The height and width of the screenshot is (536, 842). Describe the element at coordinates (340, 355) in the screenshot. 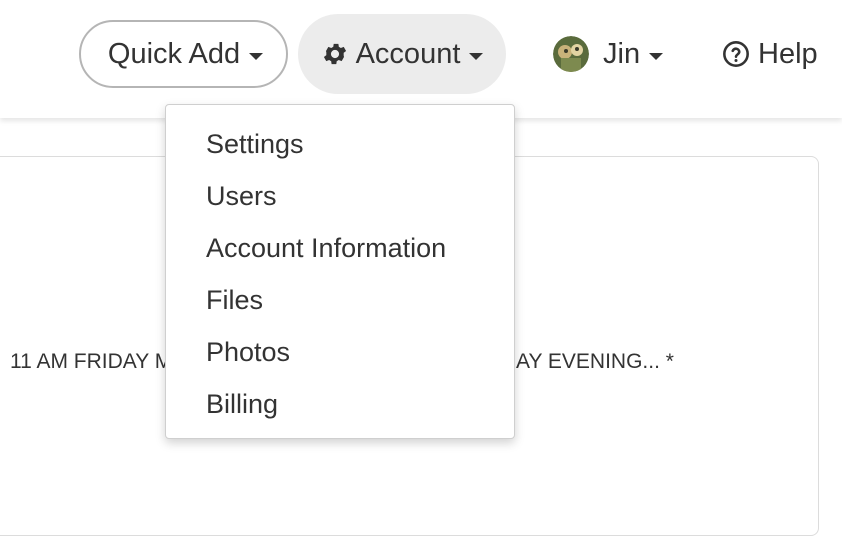

I see `menu-item-photos: Photos` at that location.